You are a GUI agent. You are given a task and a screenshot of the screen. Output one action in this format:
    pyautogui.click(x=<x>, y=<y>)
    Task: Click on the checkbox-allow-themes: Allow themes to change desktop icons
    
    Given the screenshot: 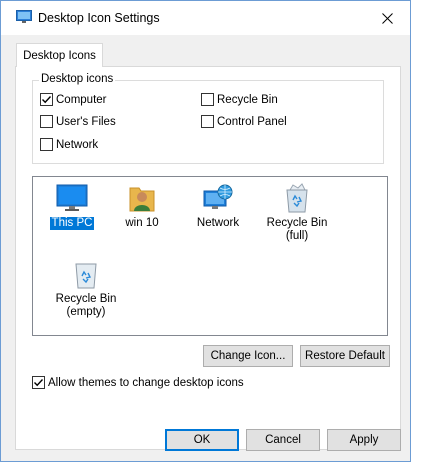 What is the action you would take?
    pyautogui.click(x=138, y=382)
    